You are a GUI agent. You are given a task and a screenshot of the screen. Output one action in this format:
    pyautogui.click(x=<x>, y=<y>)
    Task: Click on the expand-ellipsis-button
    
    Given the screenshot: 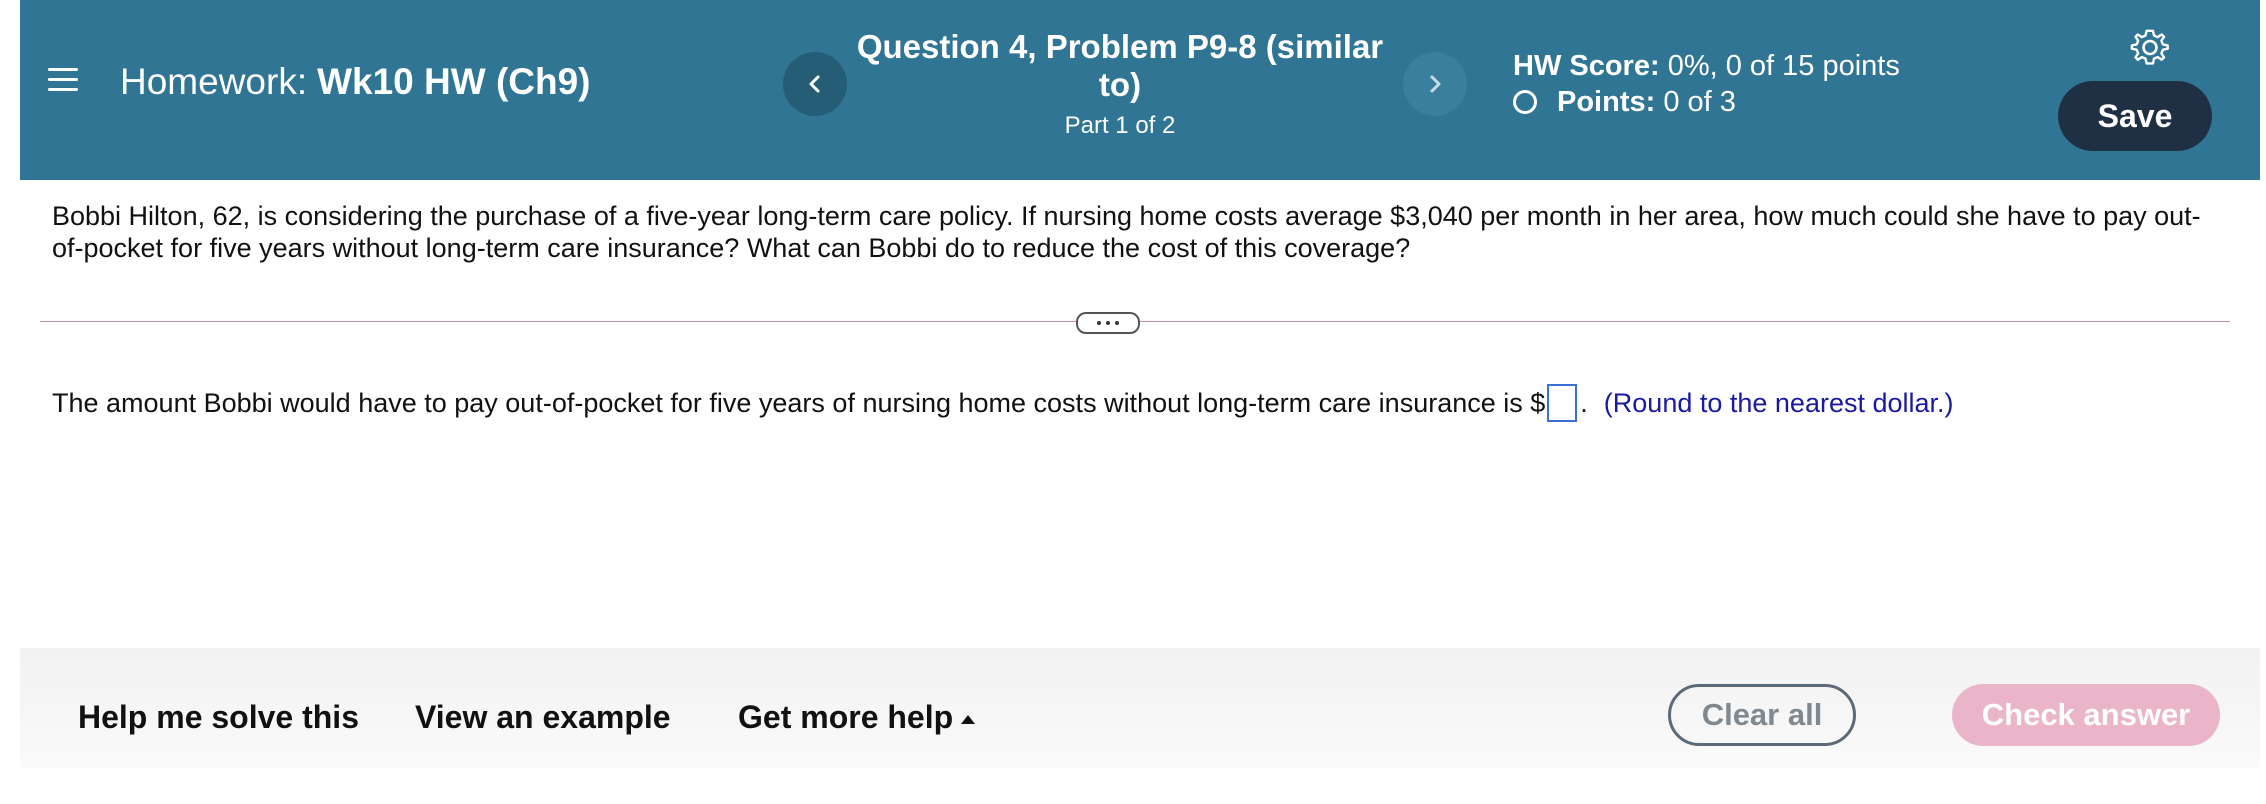 What is the action you would take?
    pyautogui.click(x=1108, y=323)
    